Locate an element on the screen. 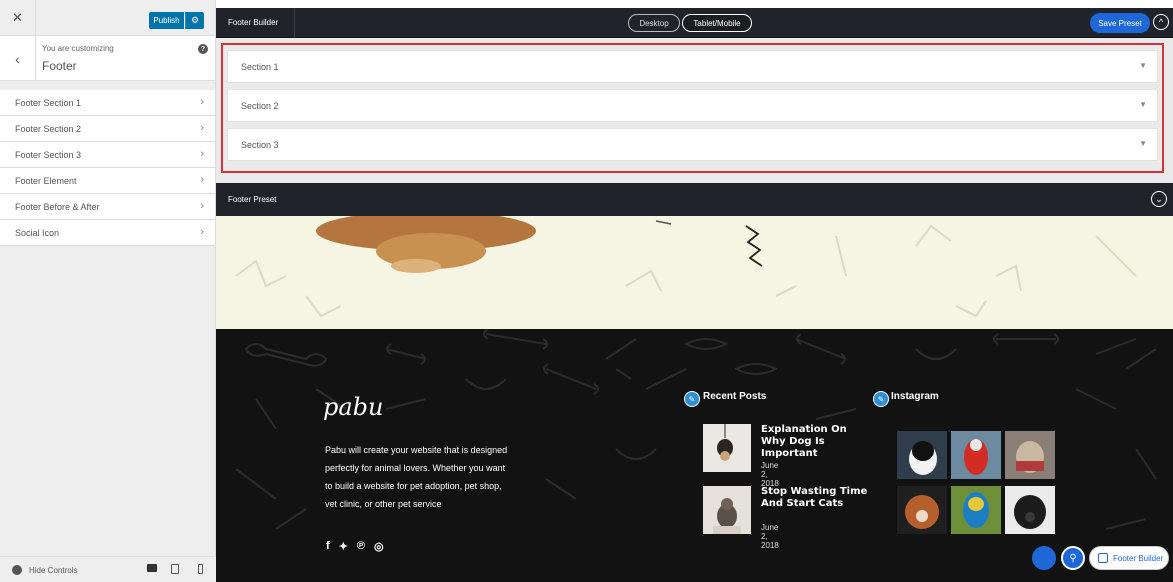 The image size is (1173, 582). section-row-3: Section 3 ▼ is located at coordinates (692, 144).